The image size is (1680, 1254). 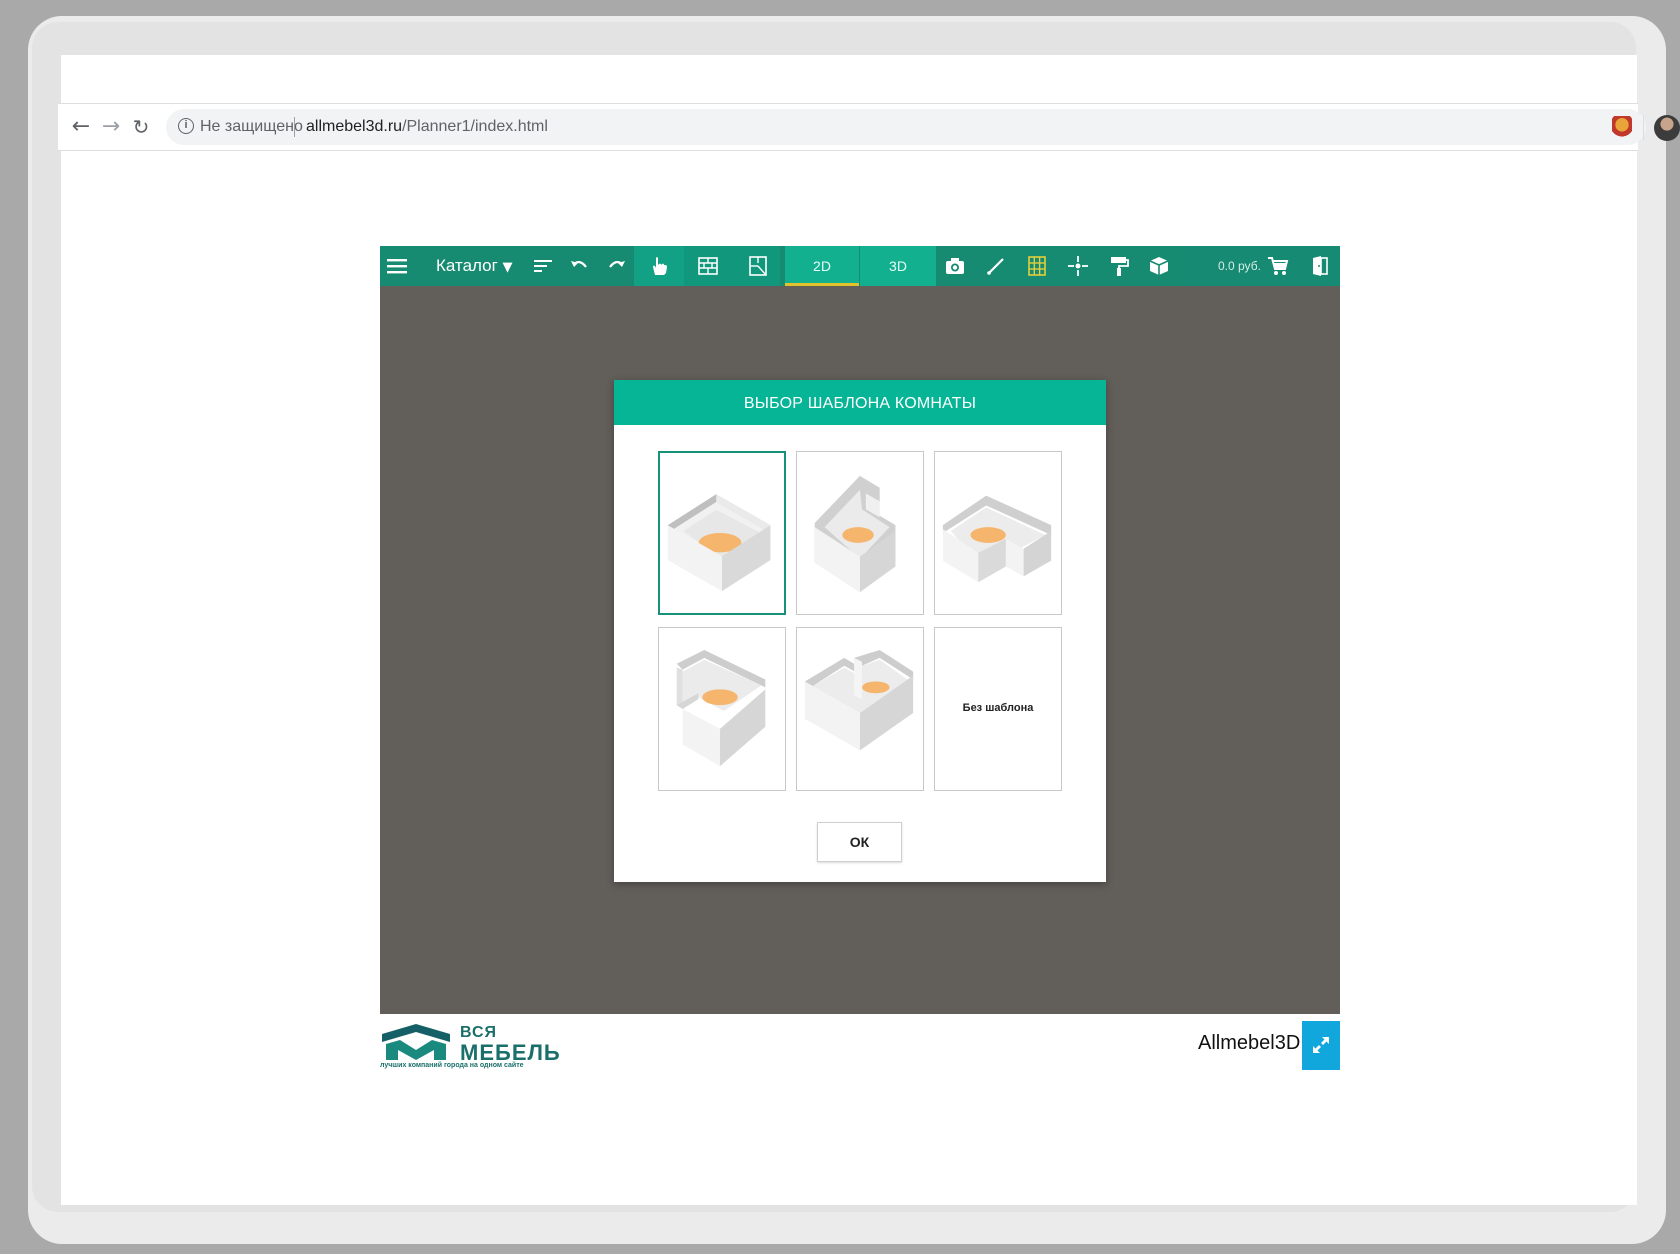 What do you see at coordinates (1078, 266) in the screenshot?
I see `snap-crosshair-icon` at bounding box center [1078, 266].